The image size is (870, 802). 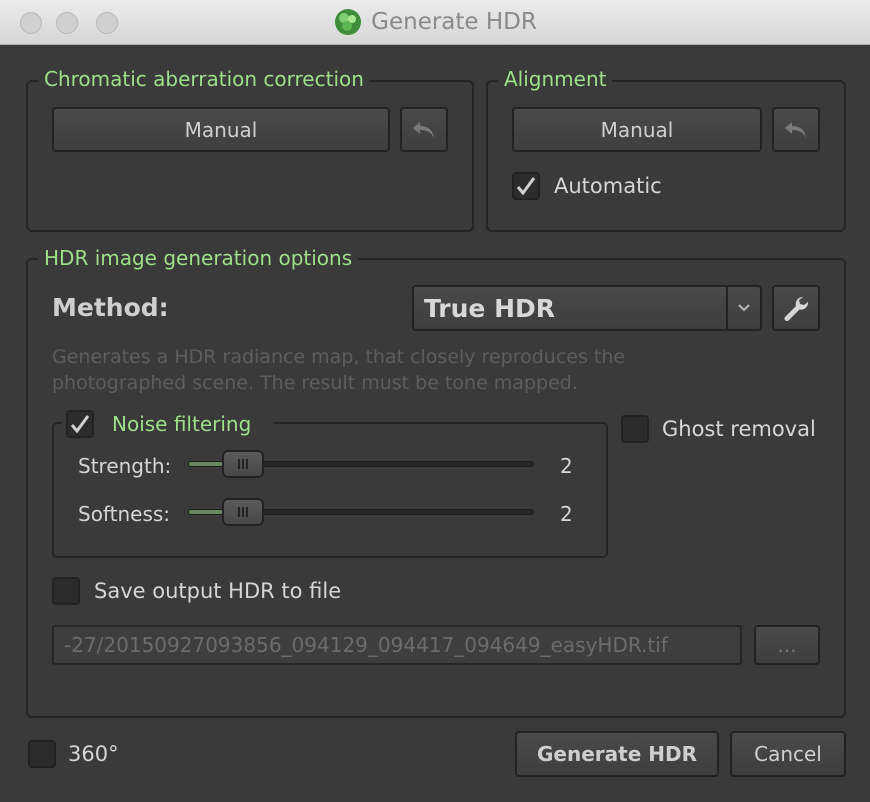 What do you see at coordinates (566, 466) in the screenshot?
I see `strength-value: 2` at bounding box center [566, 466].